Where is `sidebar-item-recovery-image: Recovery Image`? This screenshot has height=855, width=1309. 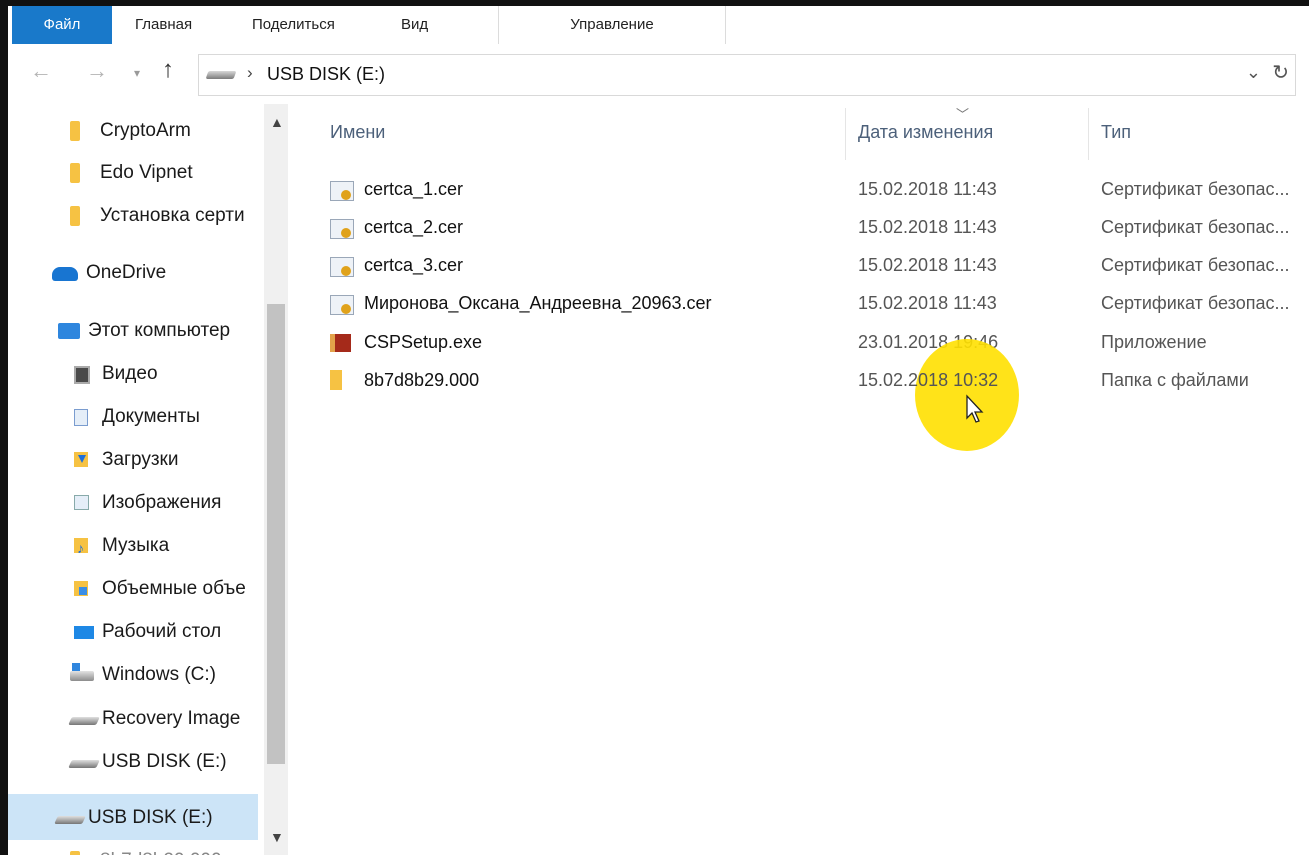
sidebar-item-recovery-image: Recovery Image is located at coordinates (133, 719).